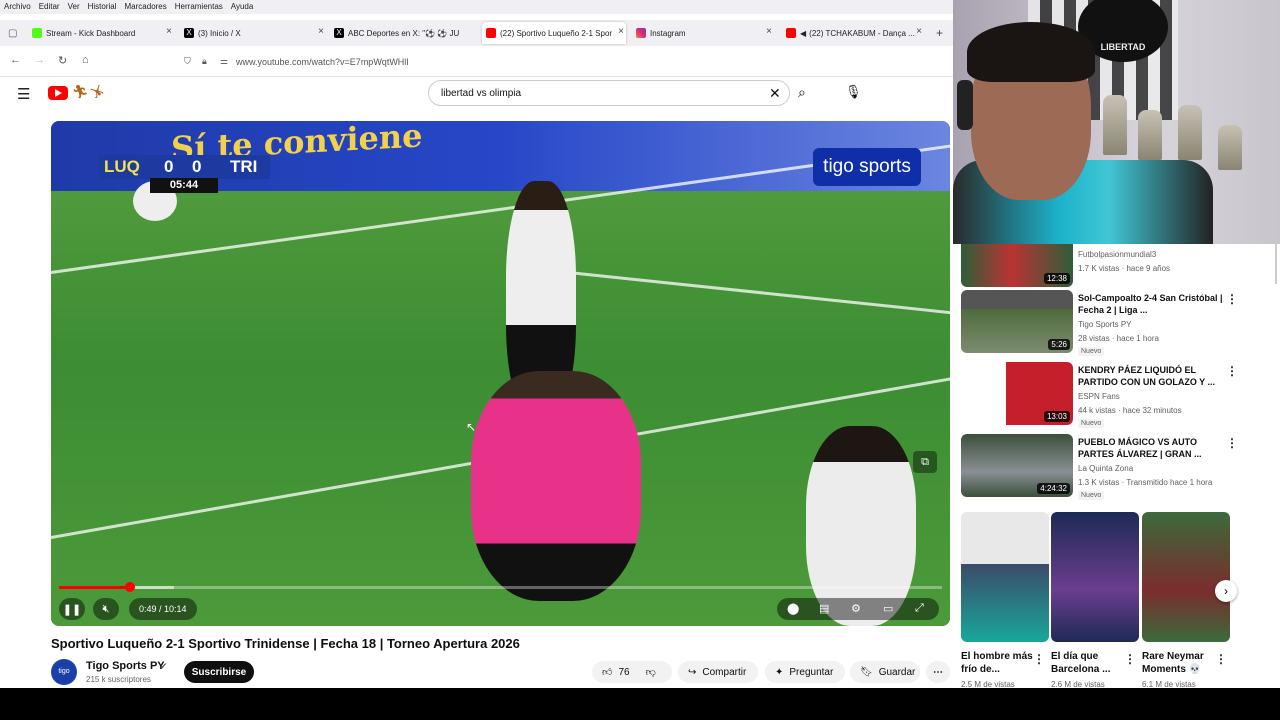 This screenshot has width=1280, height=720. What do you see at coordinates (651, 672) in the screenshot?
I see `dislike-icon: 👎︎` at bounding box center [651, 672].